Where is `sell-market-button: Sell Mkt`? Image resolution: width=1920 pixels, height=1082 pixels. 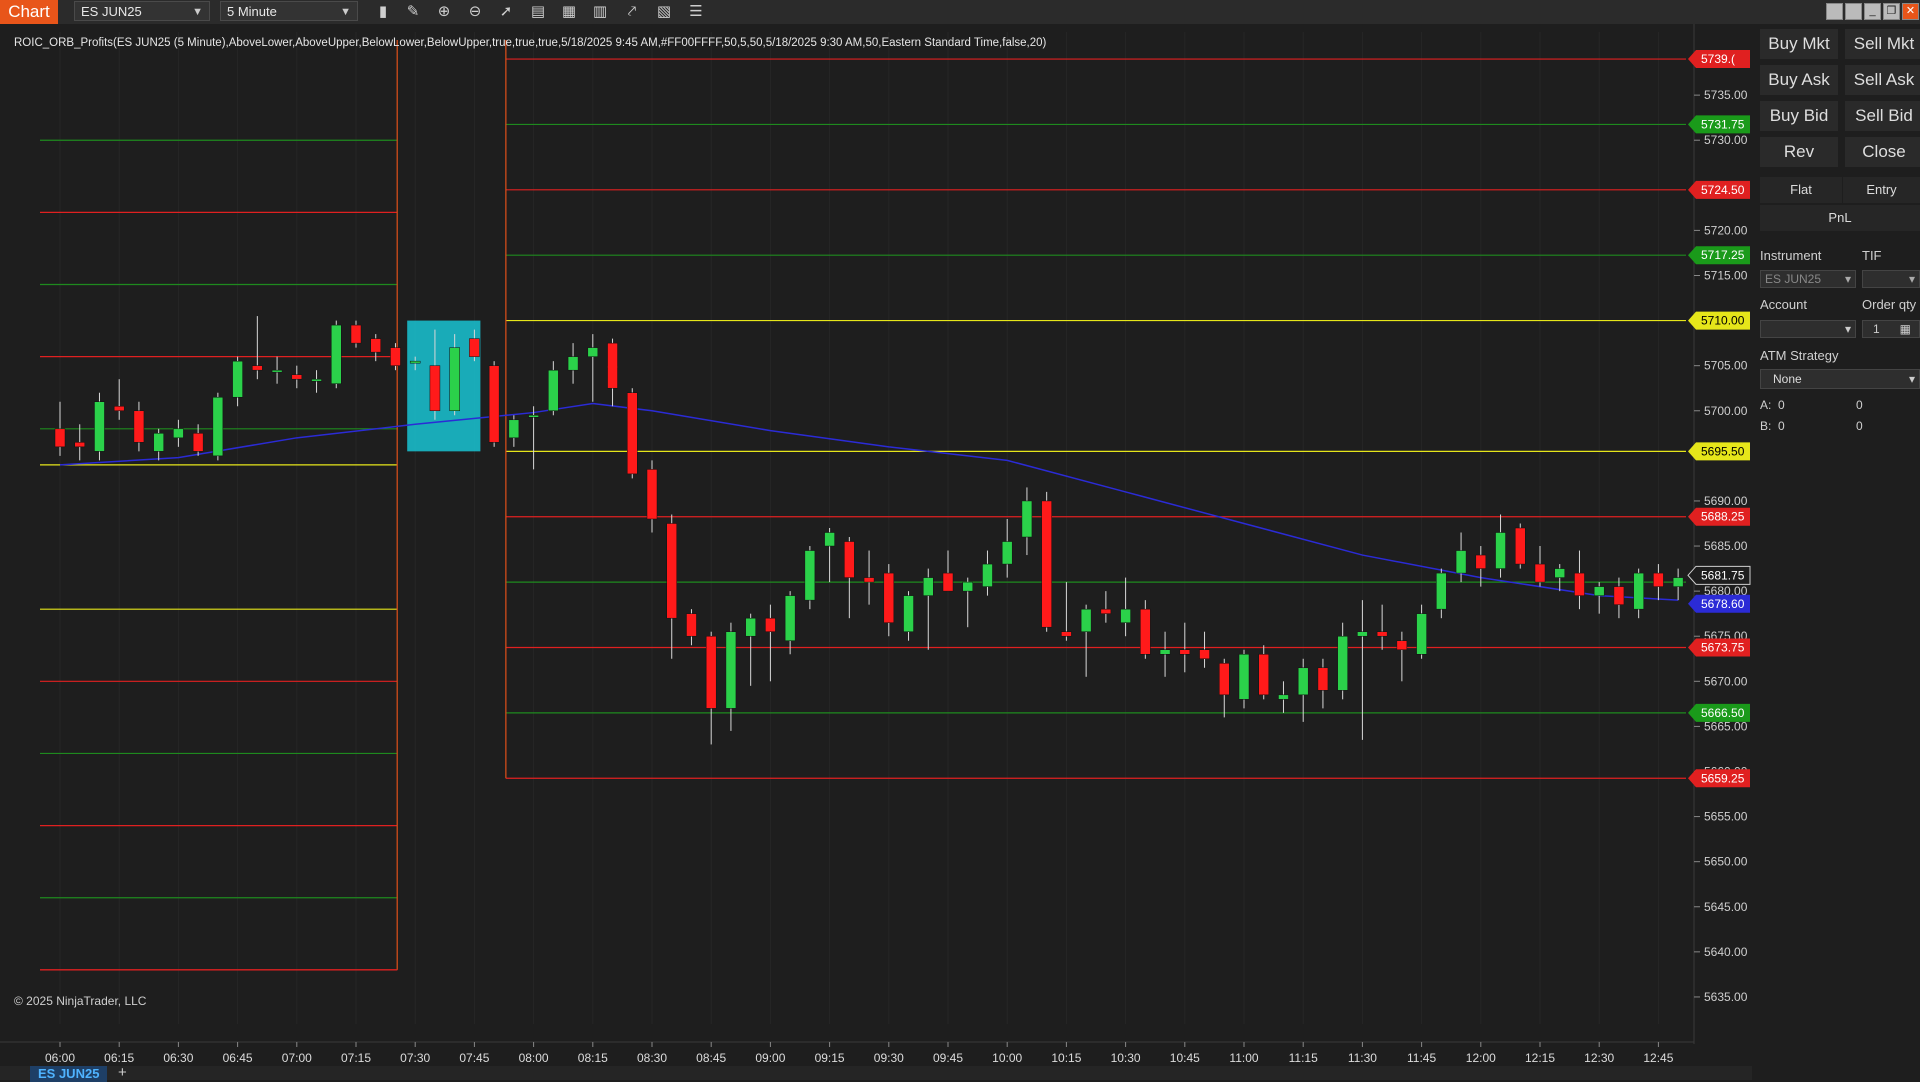
sell-market-button: Sell Mkt is located at coordinates (1882, 44).